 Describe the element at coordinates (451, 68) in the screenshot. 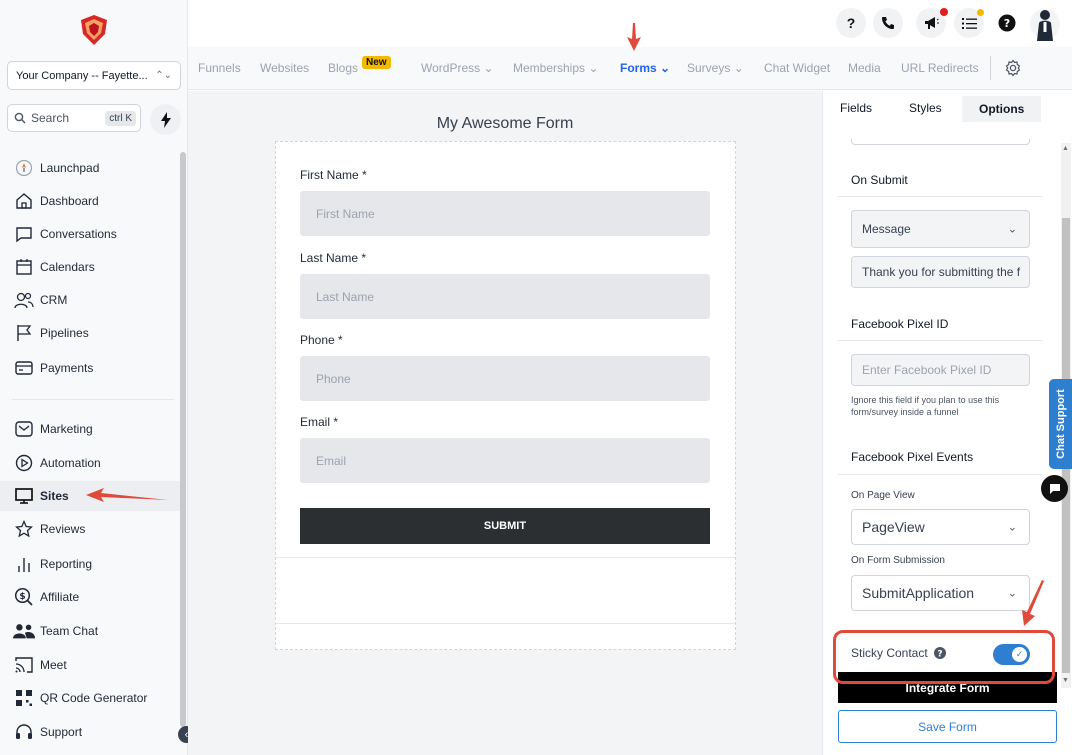

I see `tab-label: WordPress` at that location.